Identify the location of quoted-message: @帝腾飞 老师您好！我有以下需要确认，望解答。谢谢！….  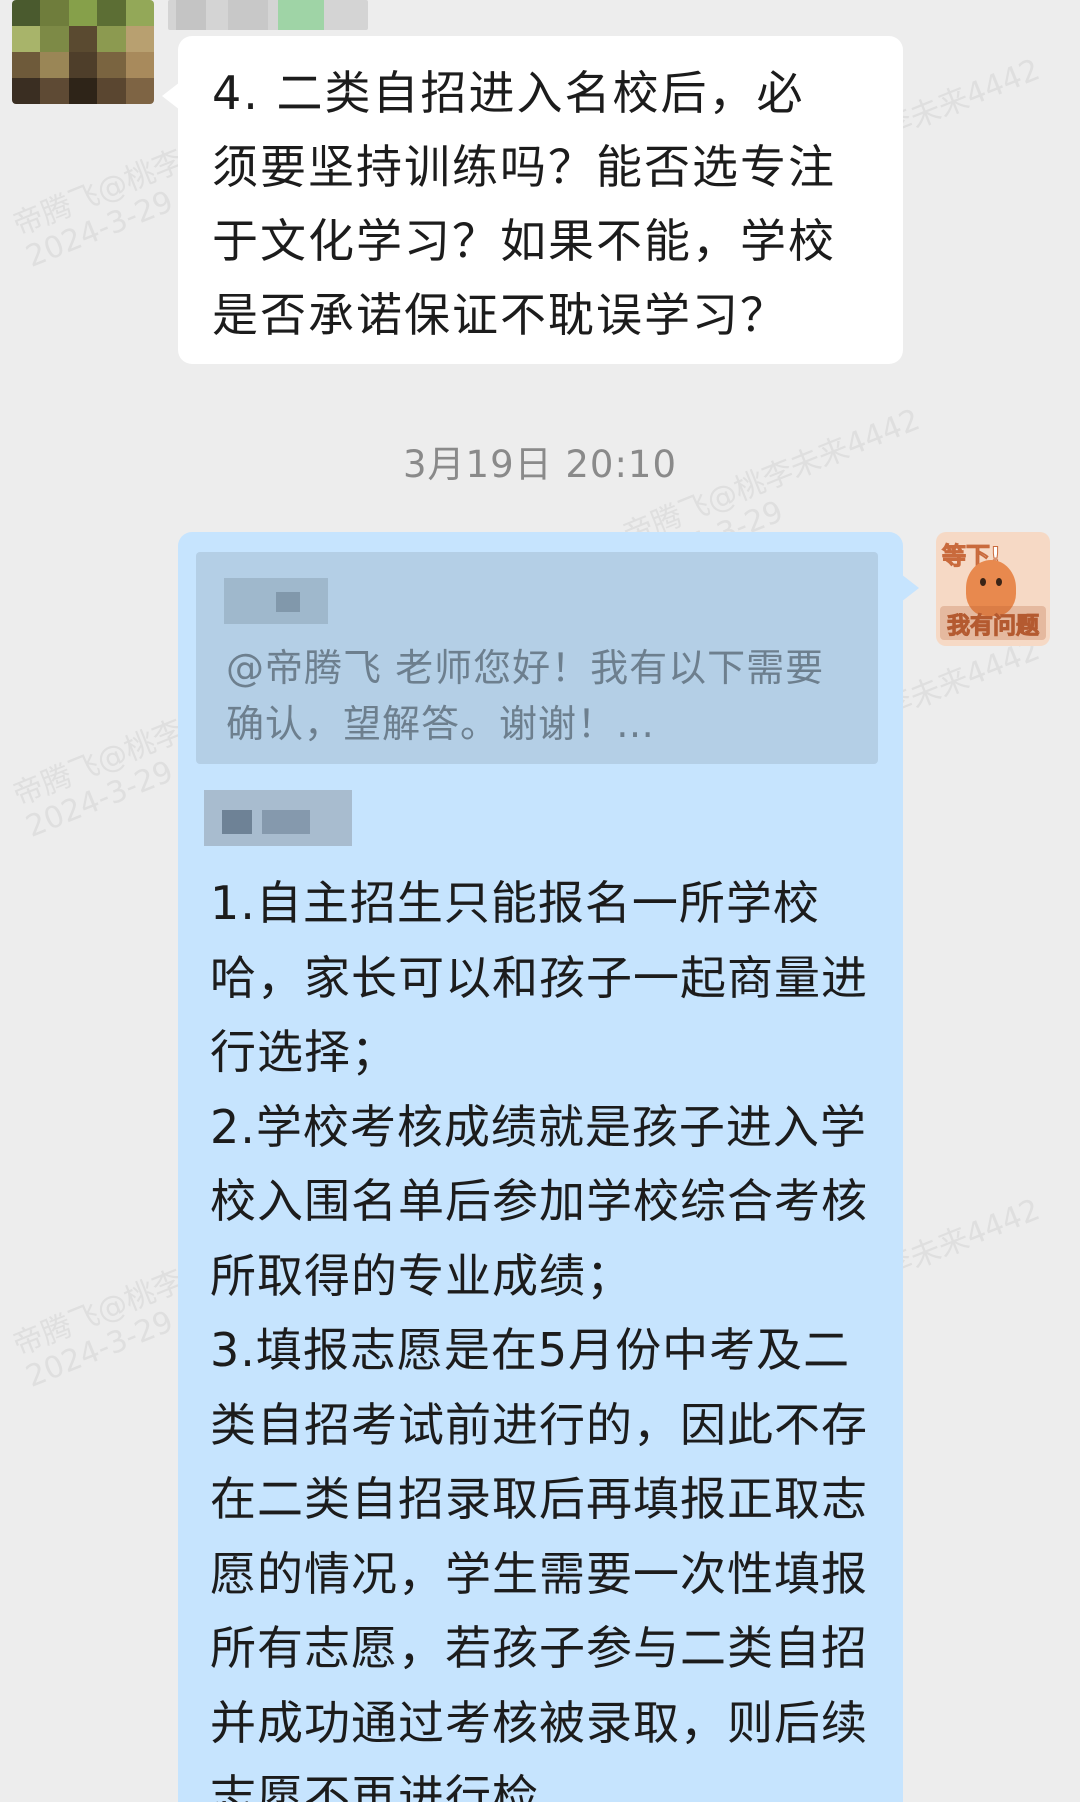
(537, 658).